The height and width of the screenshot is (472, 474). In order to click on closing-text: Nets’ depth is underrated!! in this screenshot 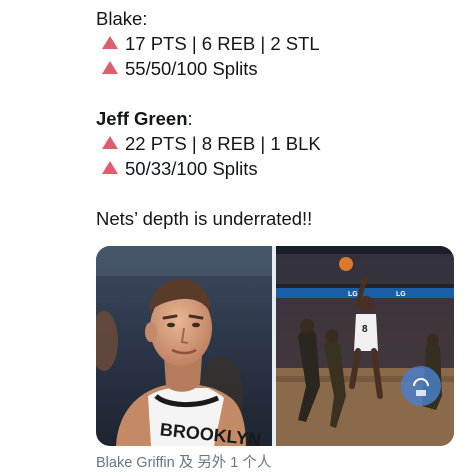, I will do `click(204, 218)`.